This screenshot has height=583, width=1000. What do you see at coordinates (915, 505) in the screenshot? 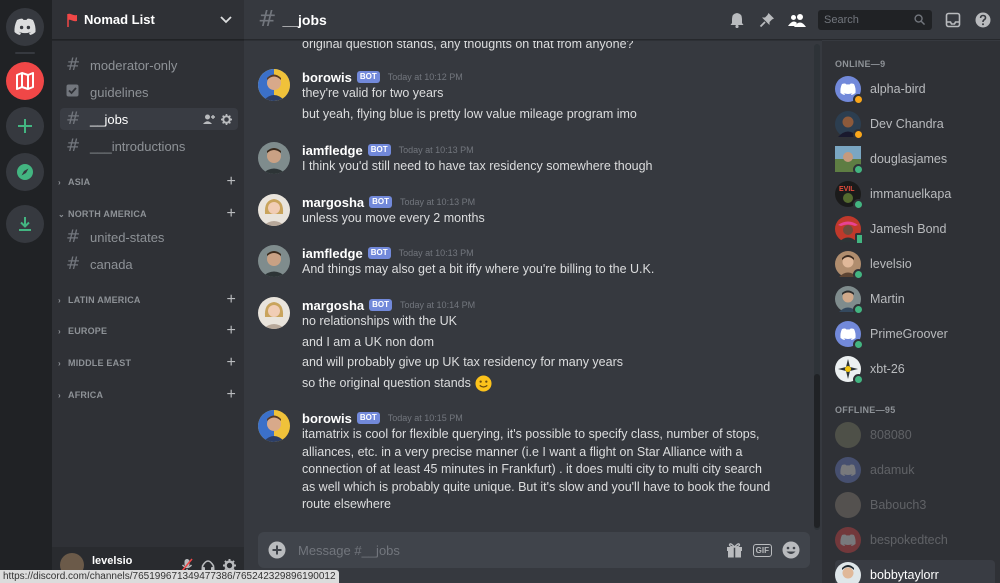
I see `member-babouch3: Babouch3` at bounding box center [915, 505].